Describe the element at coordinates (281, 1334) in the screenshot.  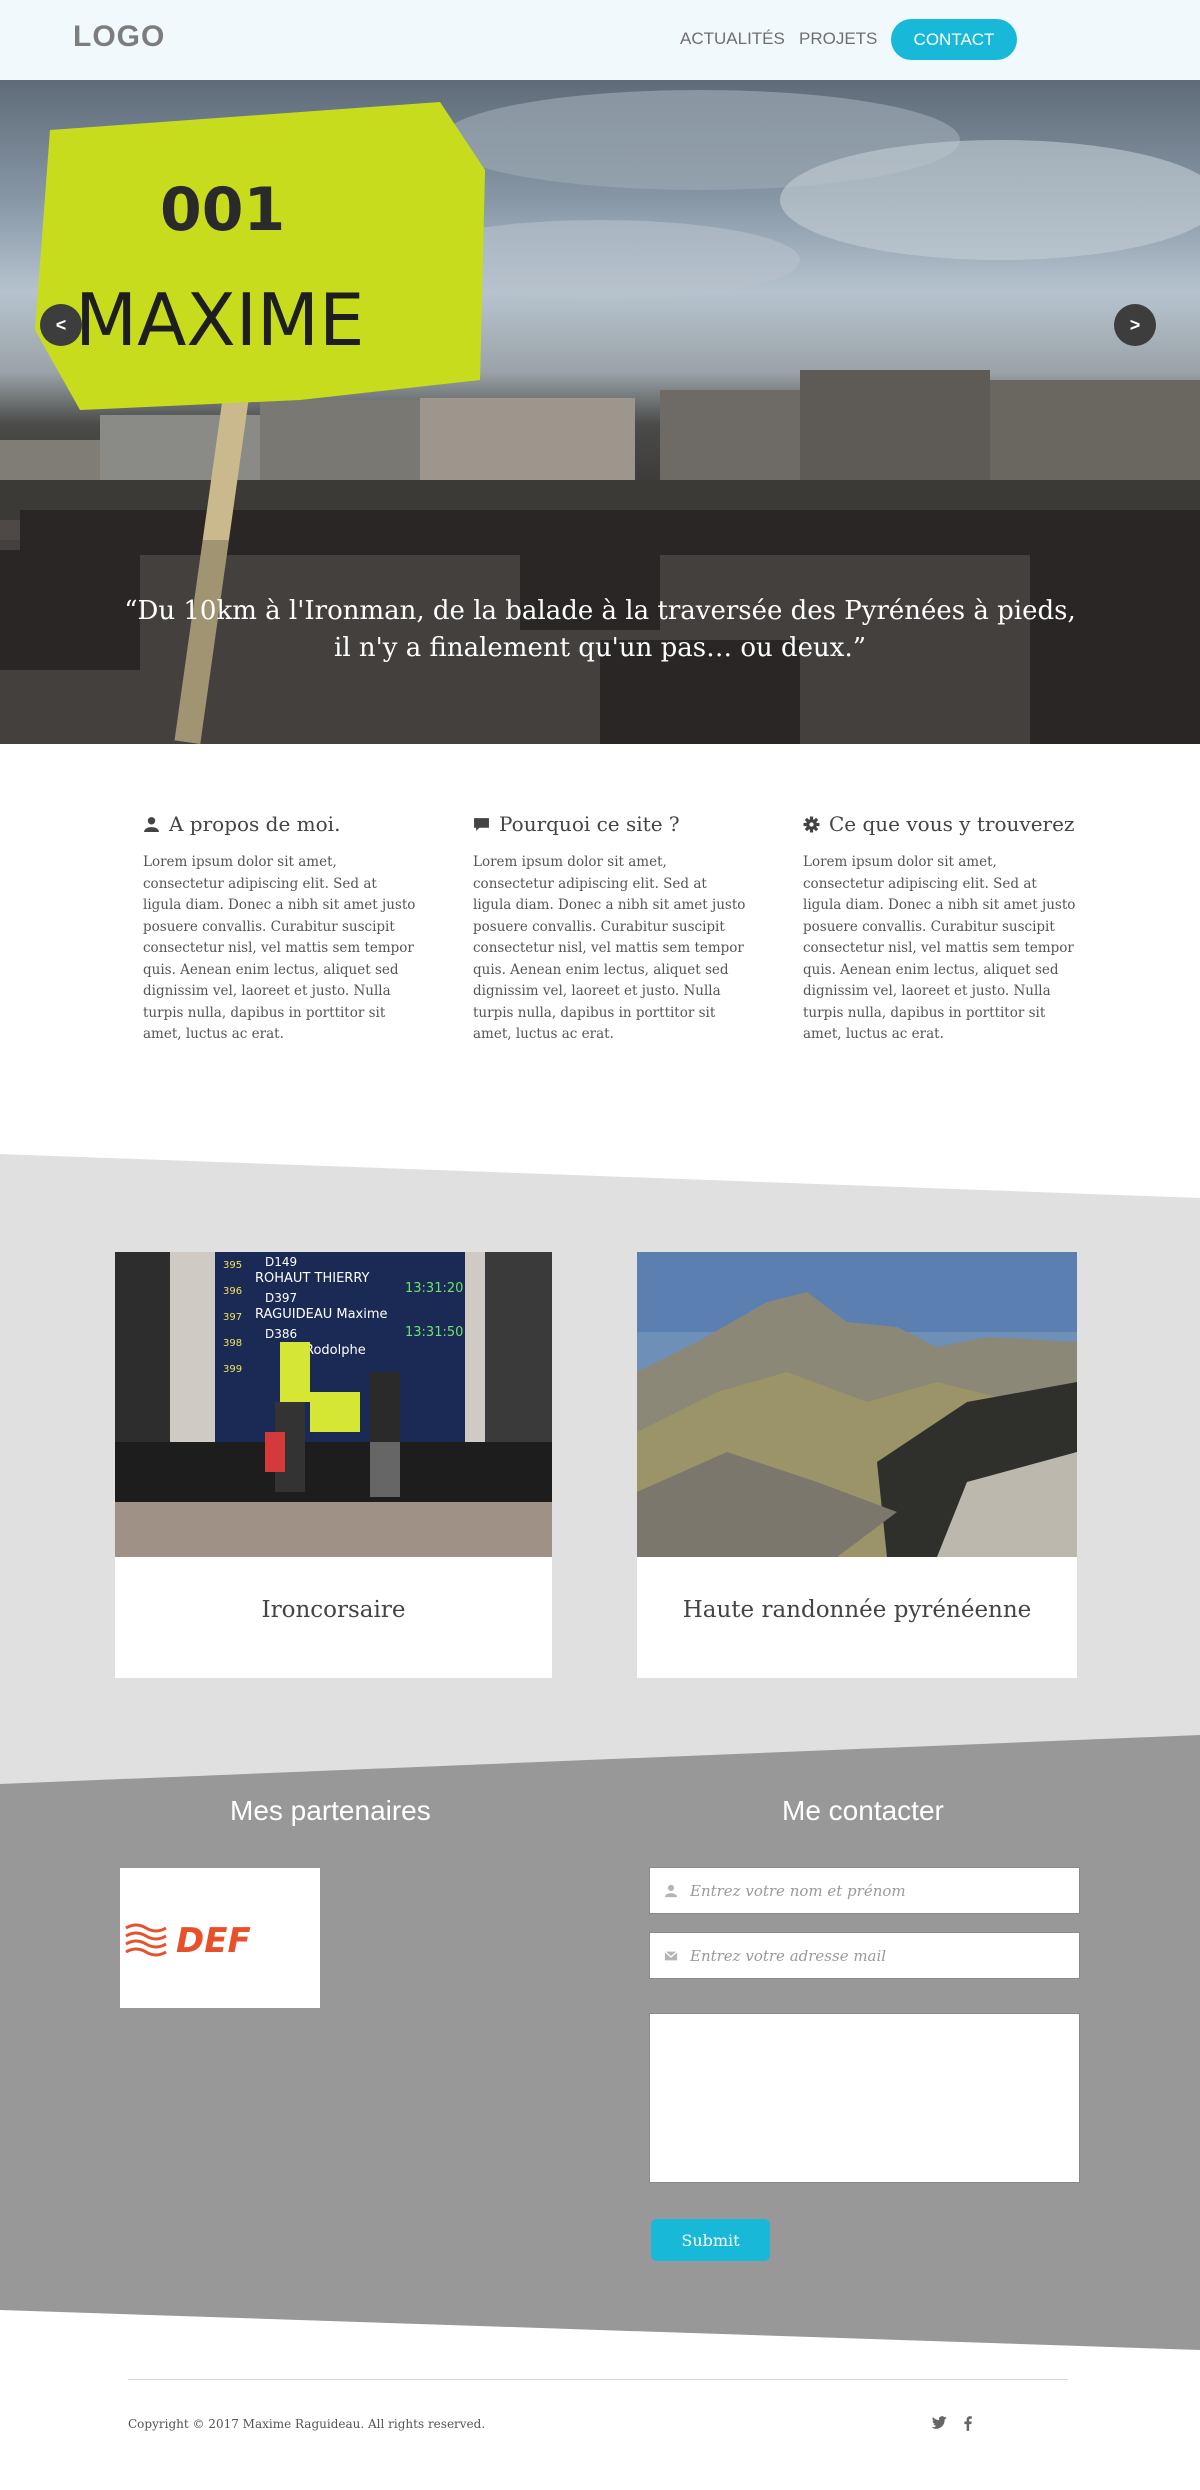
I see `svg-text: D386` at that location.